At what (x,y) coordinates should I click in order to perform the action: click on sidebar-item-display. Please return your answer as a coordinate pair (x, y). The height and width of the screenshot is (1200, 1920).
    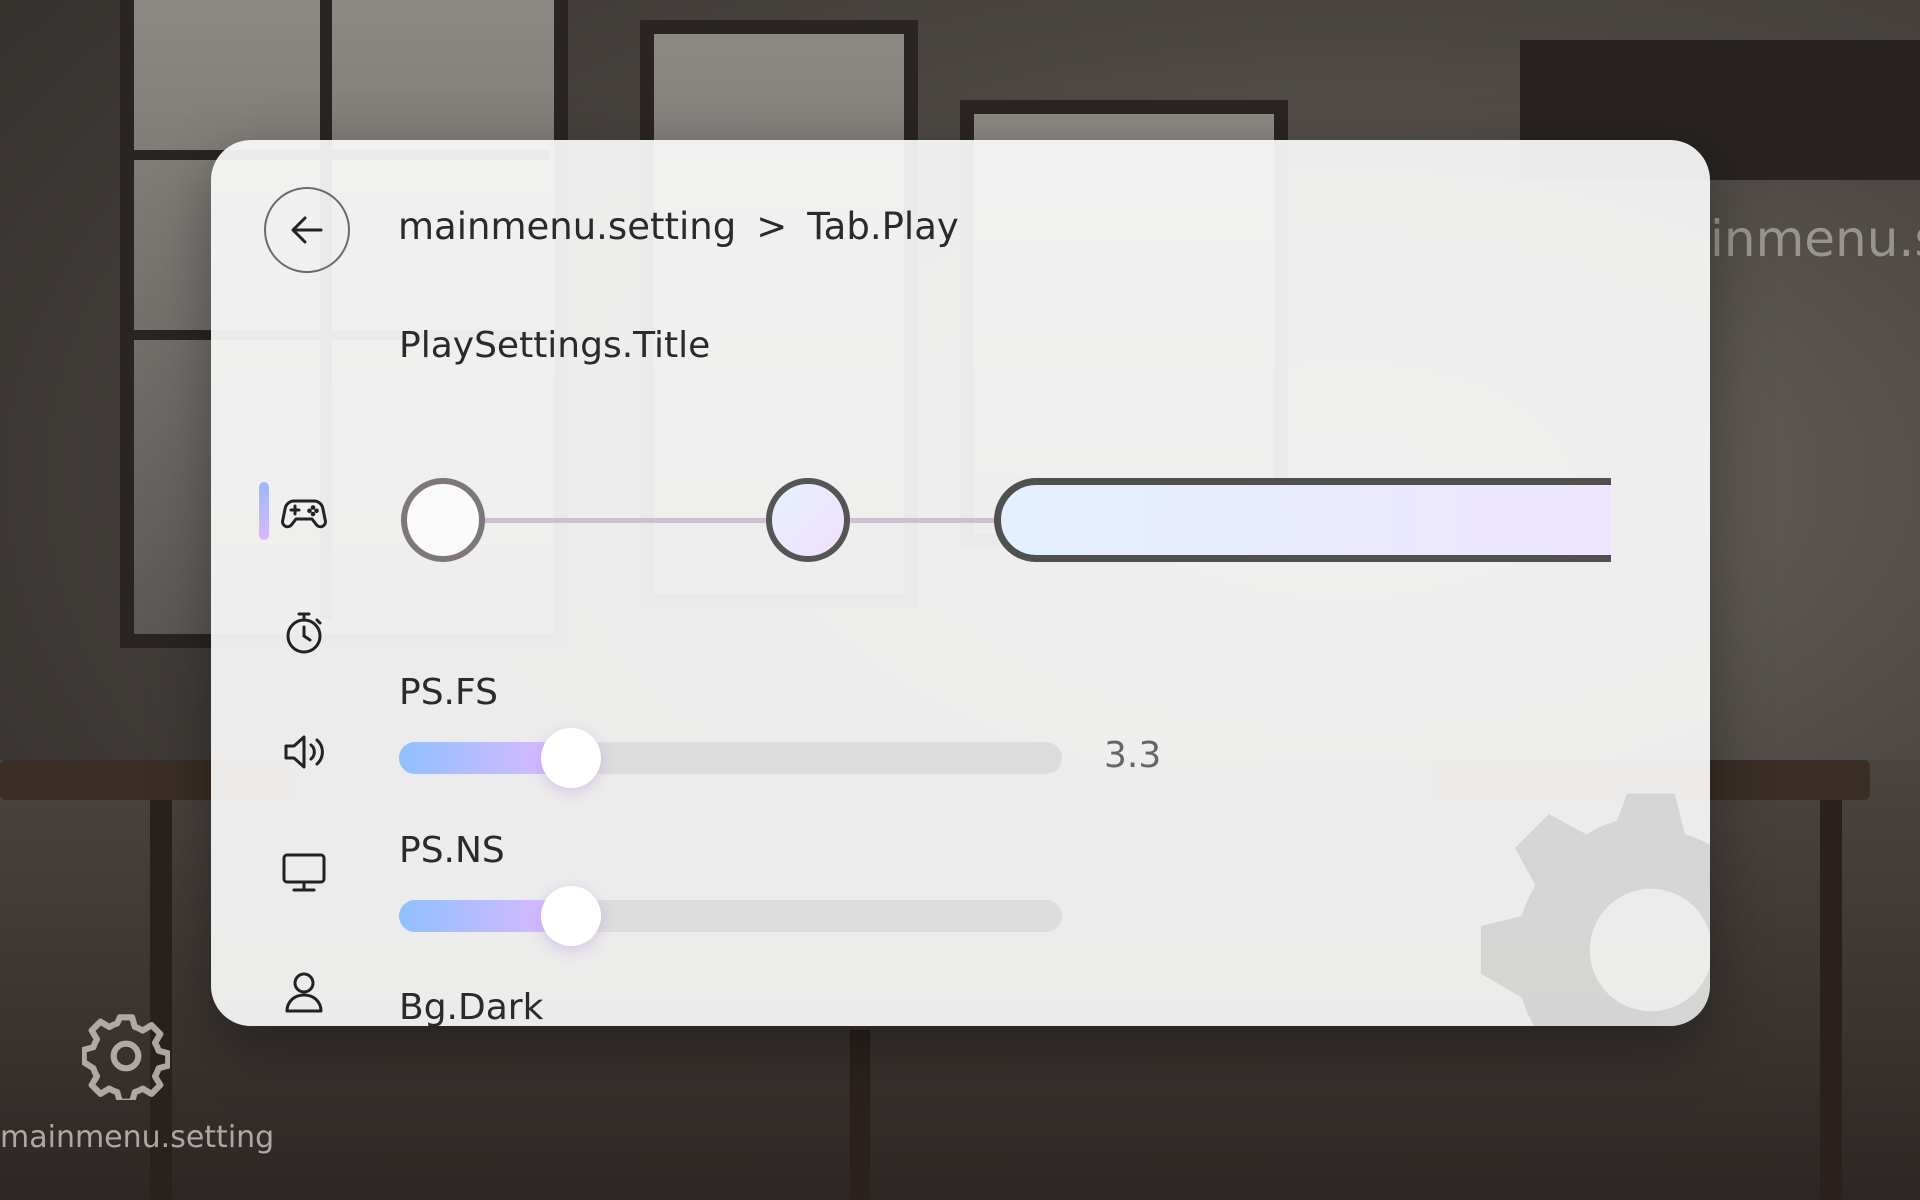
    Looking at the image, I should click on (304, 872).